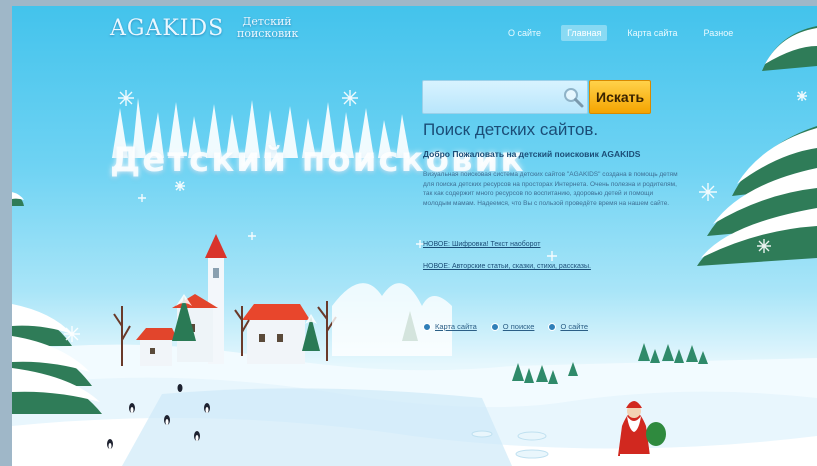  Describe the element at coordinates (482, 244) in the screenshot. I see `news-link-cipher: НОВОЕ: Шифровка! Текст наоборот` at that location.